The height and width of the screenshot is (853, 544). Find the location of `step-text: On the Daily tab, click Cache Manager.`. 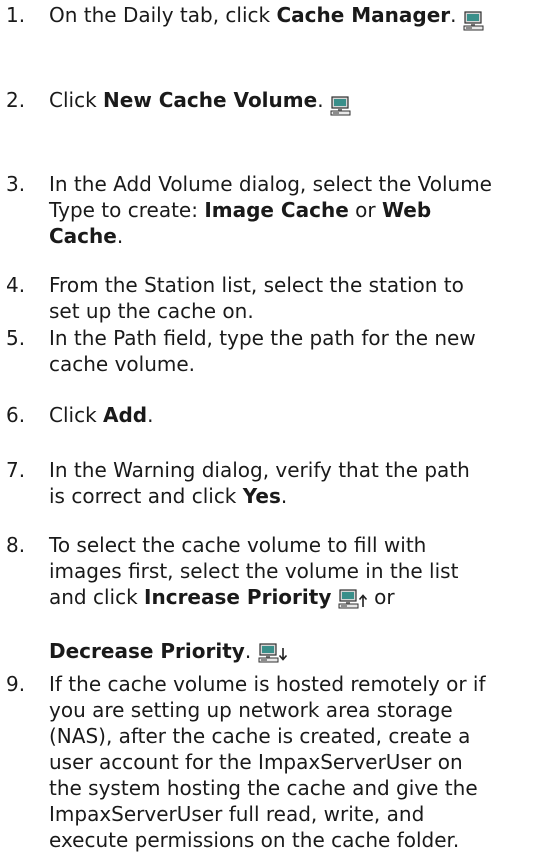

step-text: On the Daily tab, click Cache Manager. is located at coordinates (295, 16).